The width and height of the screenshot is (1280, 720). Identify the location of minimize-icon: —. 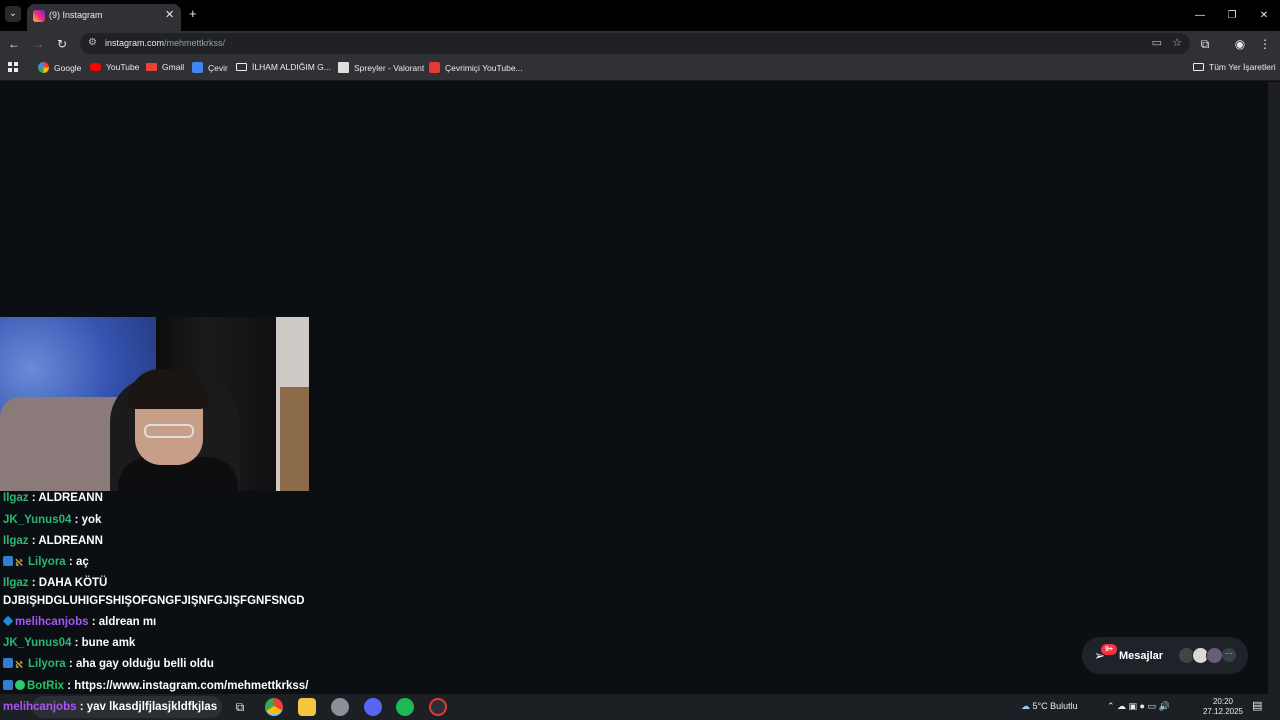
(1200, 15).